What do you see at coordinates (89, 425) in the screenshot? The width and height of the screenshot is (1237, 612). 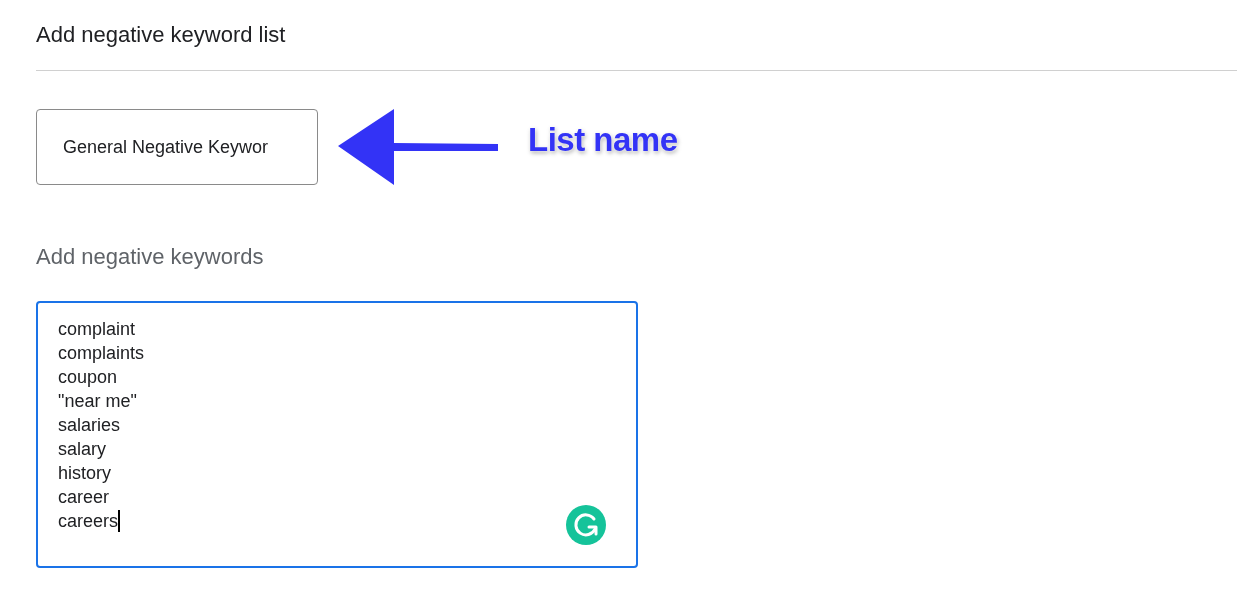 I see `keyword-text: salaries` at bounding box center [89, 425].